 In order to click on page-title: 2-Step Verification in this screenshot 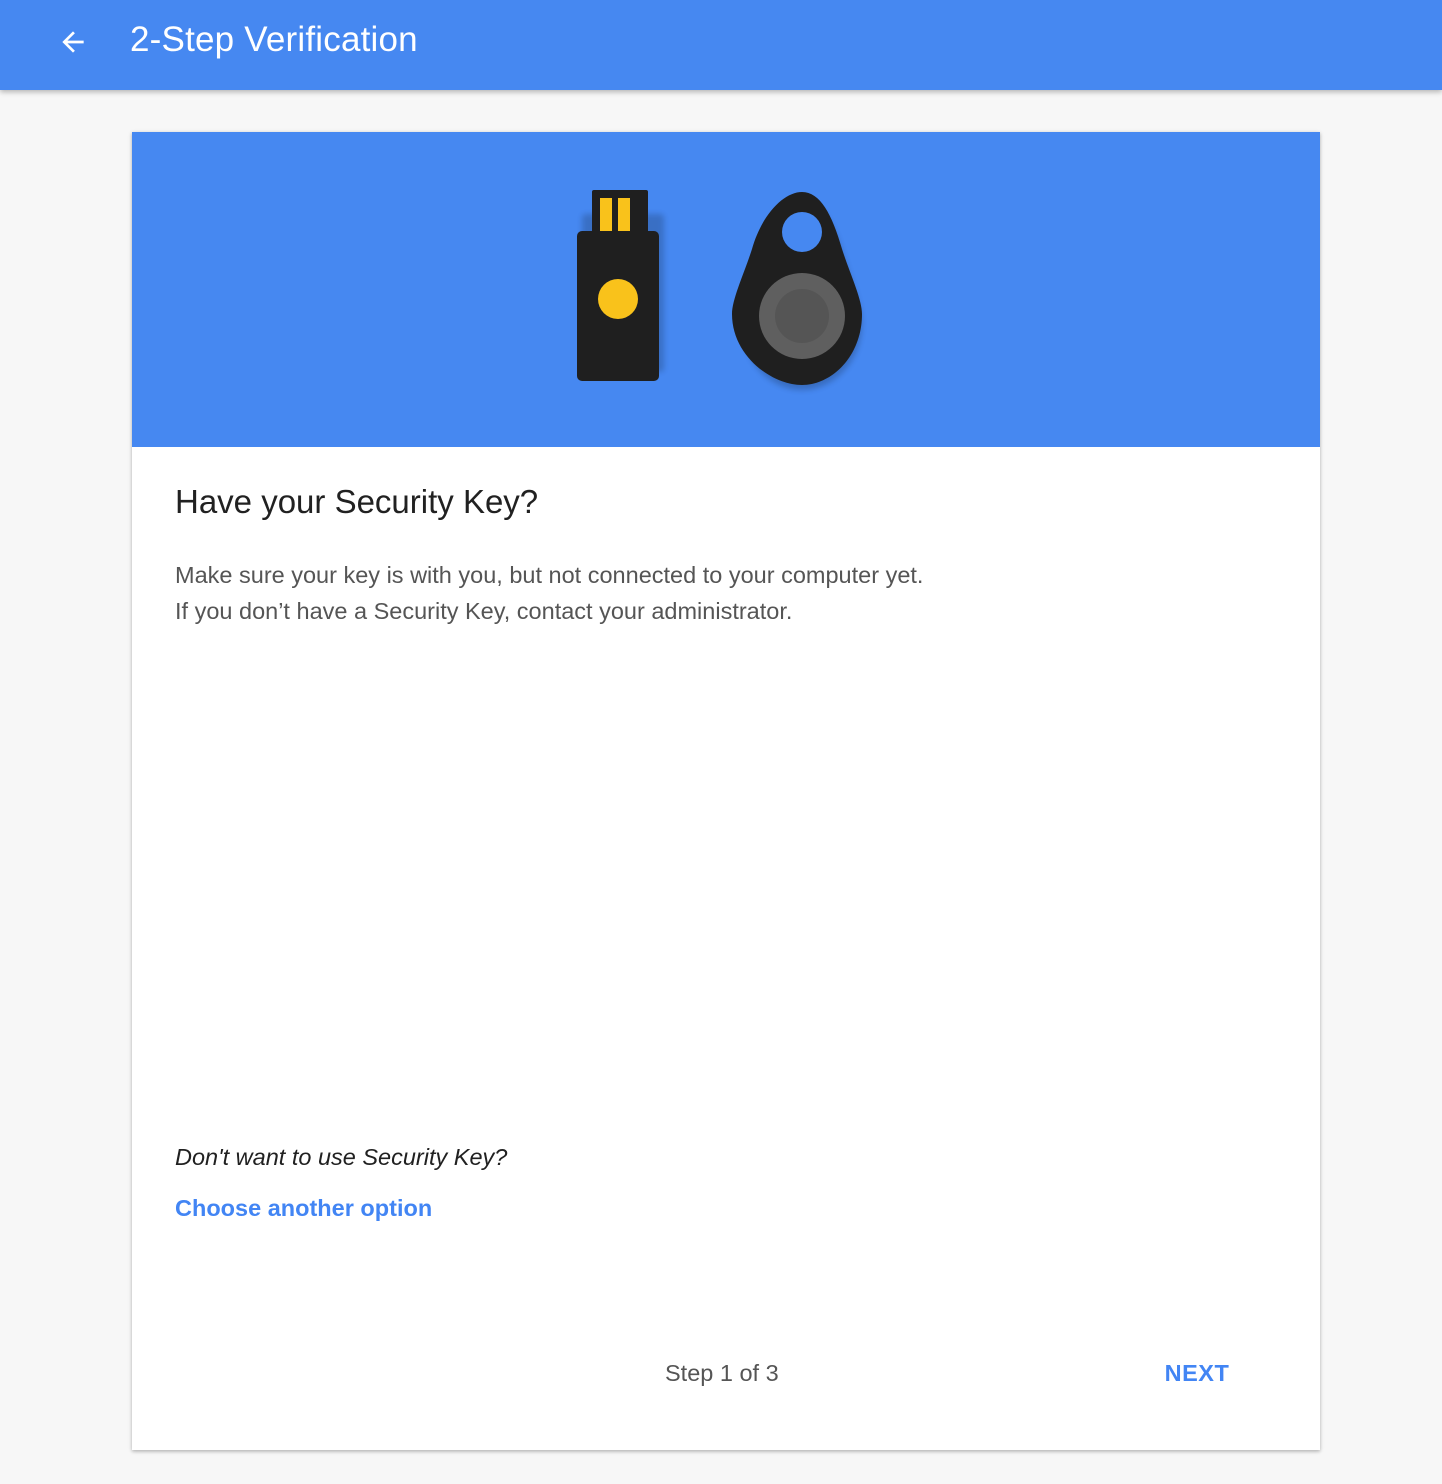, I will do `click(274, 39)`.